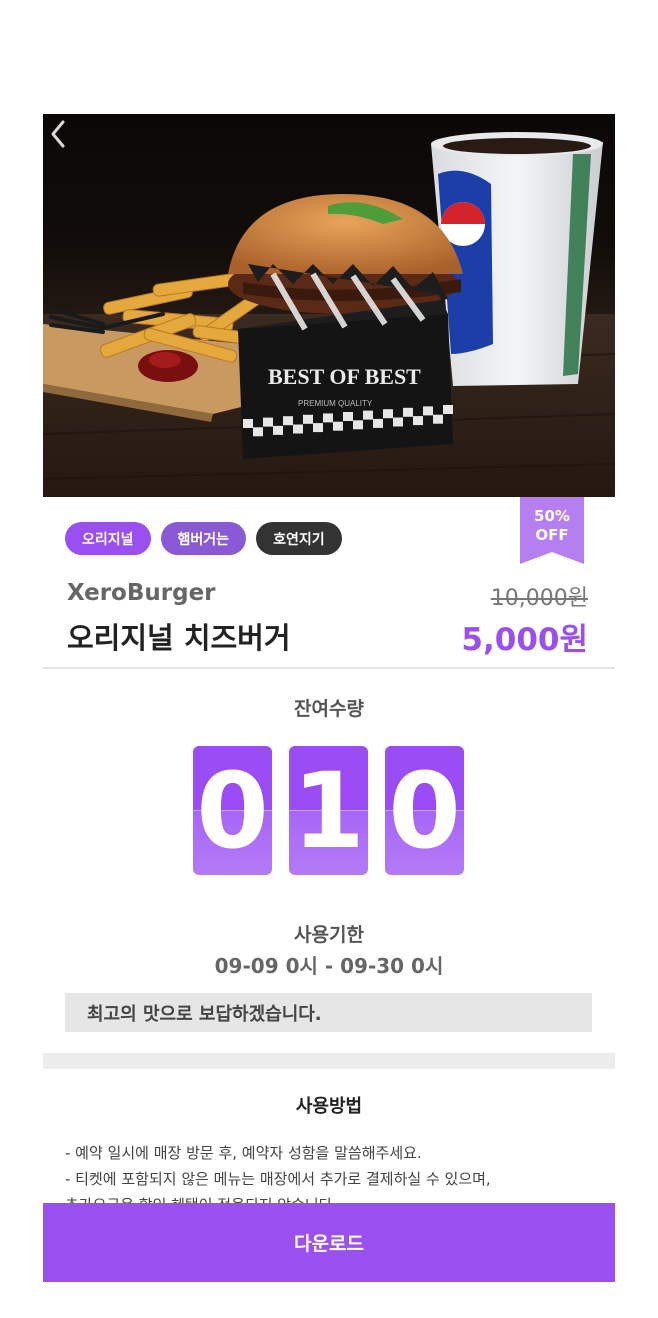 This screenshot has height=1318, width=658. Describe the element at coordinates (552, 535) in the screenshot. I see `discount-off: OFF` at that location.